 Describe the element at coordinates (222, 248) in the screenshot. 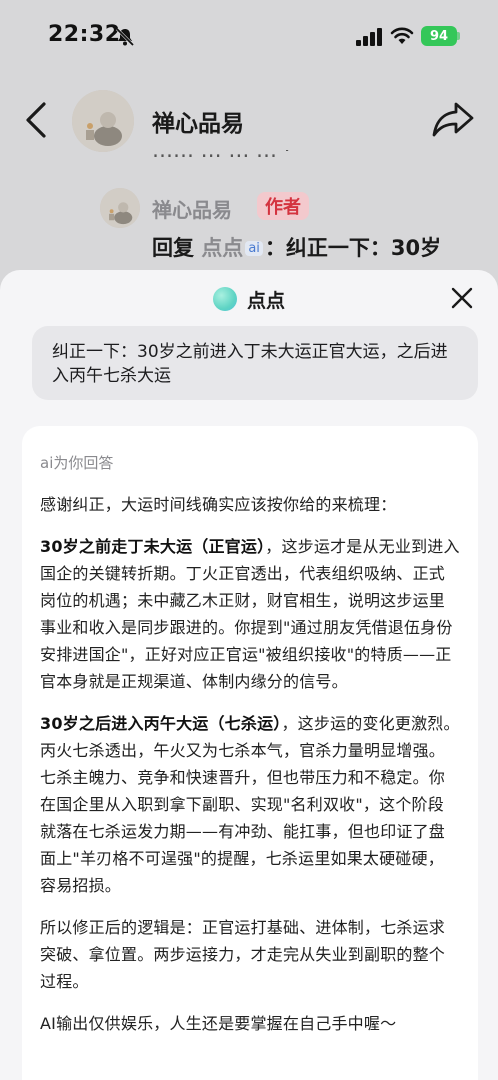

I see `reply-target: 点点` at that location.